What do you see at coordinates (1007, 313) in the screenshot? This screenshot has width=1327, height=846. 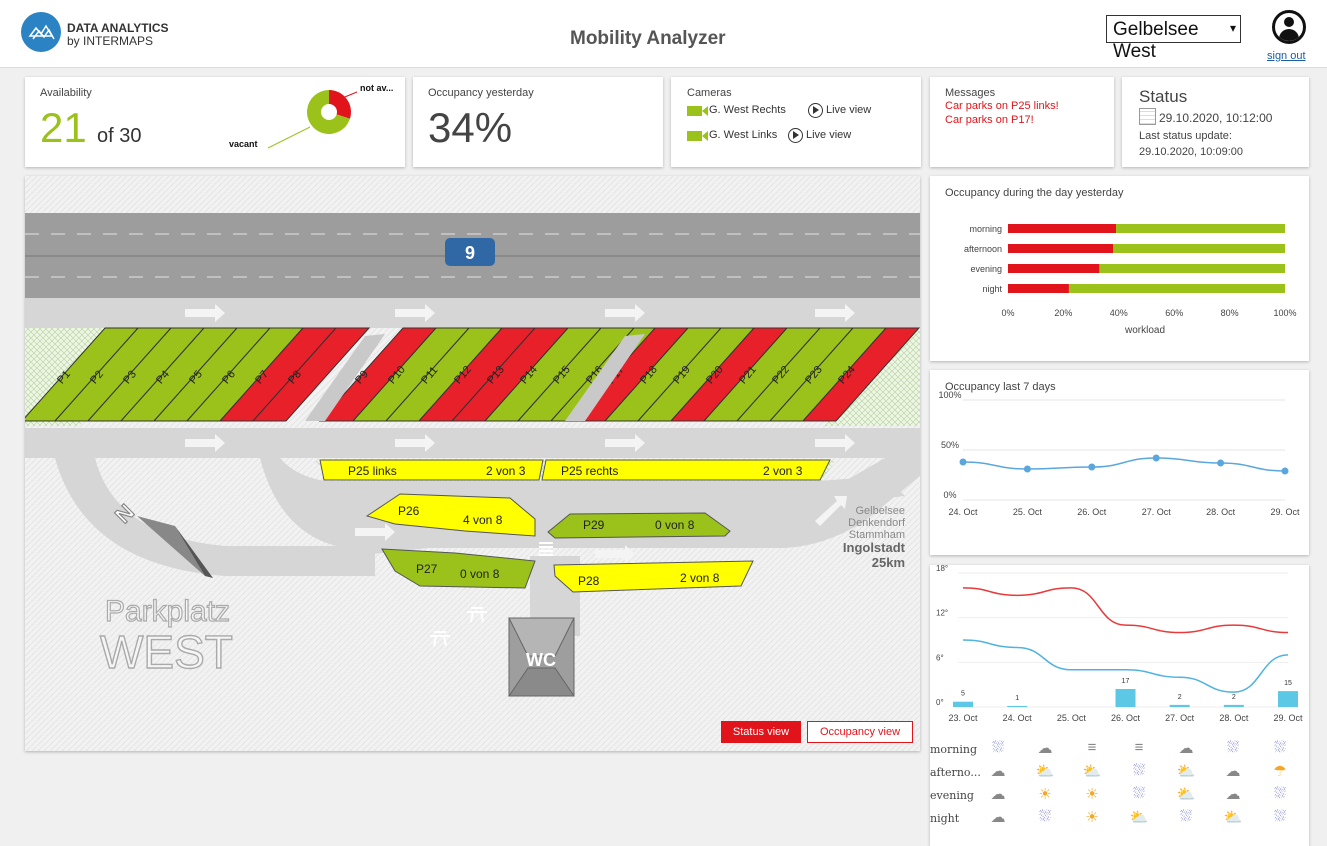 I see `tick-label: 0%` at bounding box center [1007, 313].